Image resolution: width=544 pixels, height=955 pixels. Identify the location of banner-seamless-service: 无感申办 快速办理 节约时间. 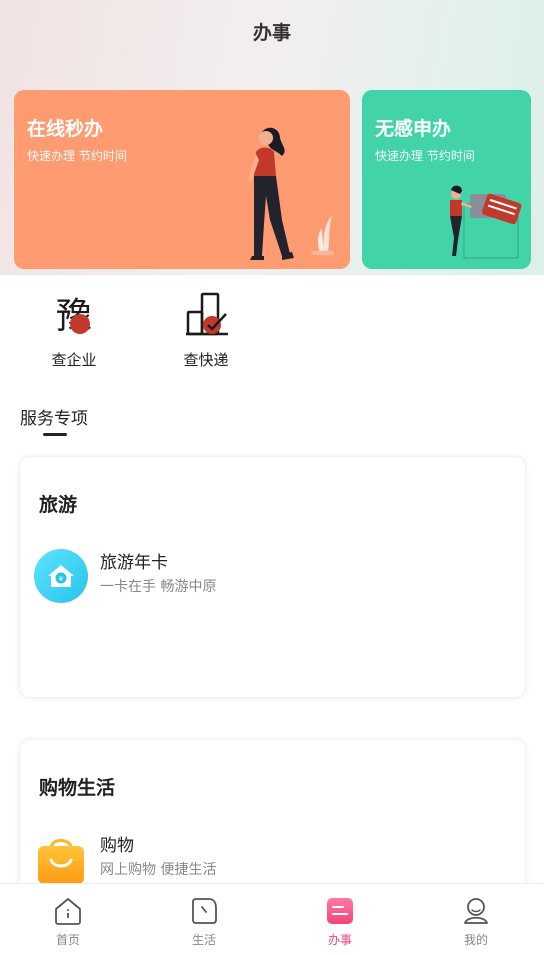
(446, 179).